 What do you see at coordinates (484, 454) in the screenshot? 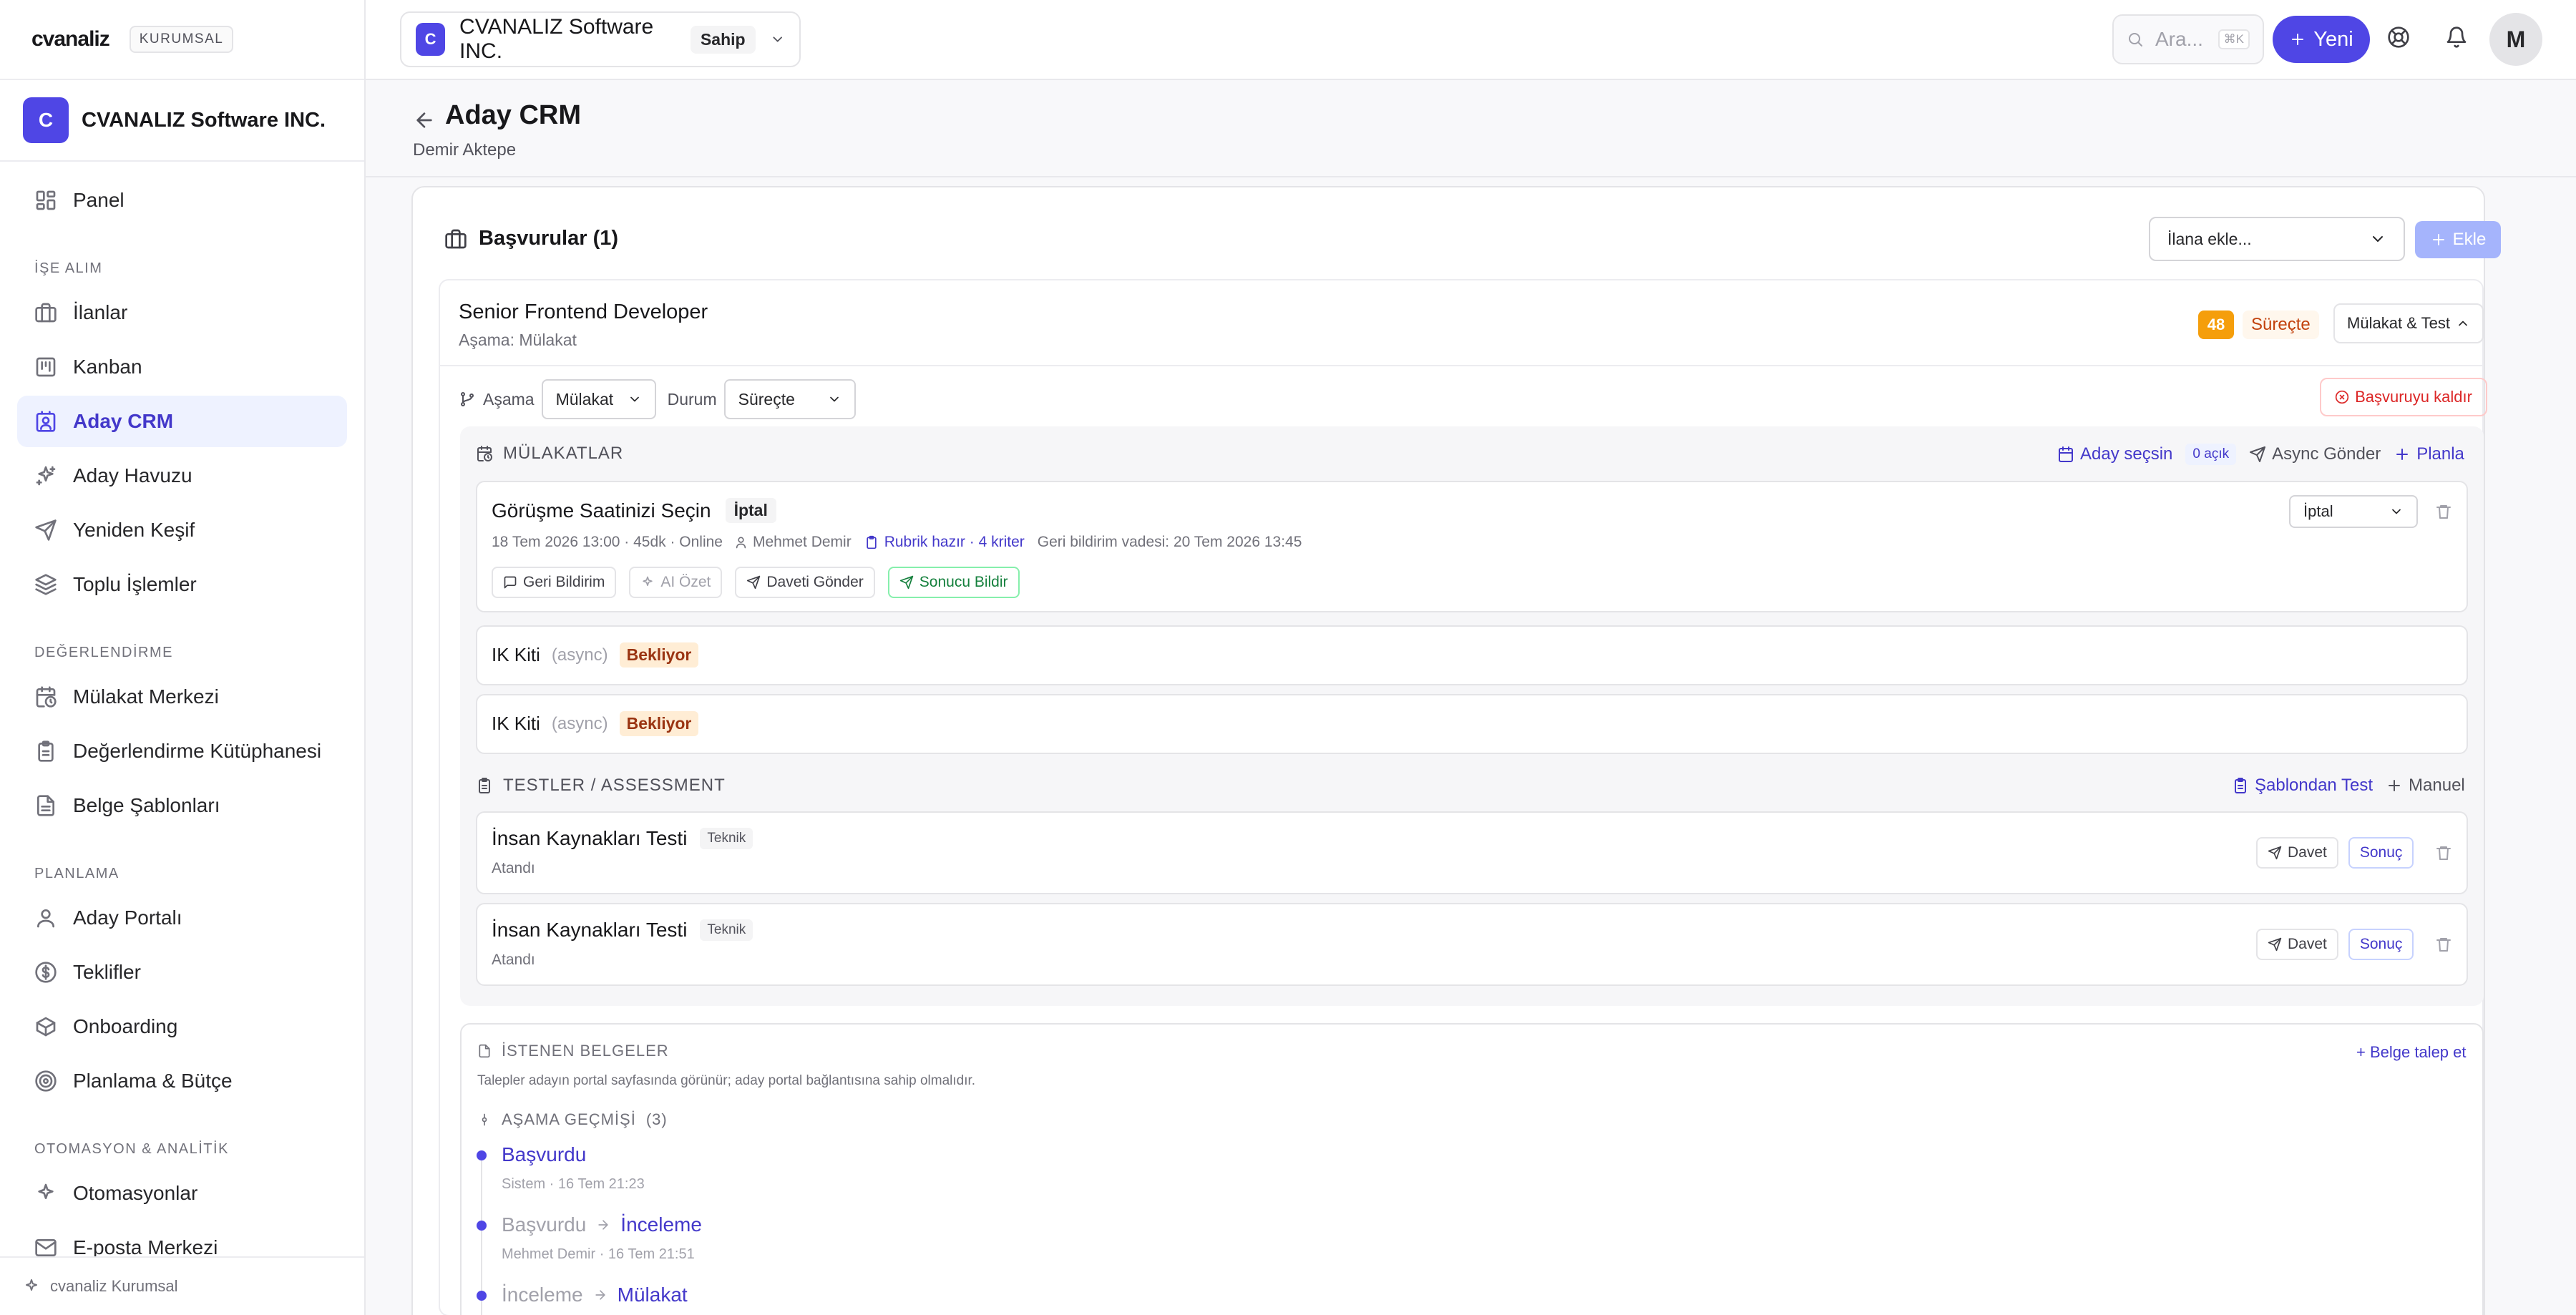
I see `calendar-clock-icon` at bounding box center [484, 454].